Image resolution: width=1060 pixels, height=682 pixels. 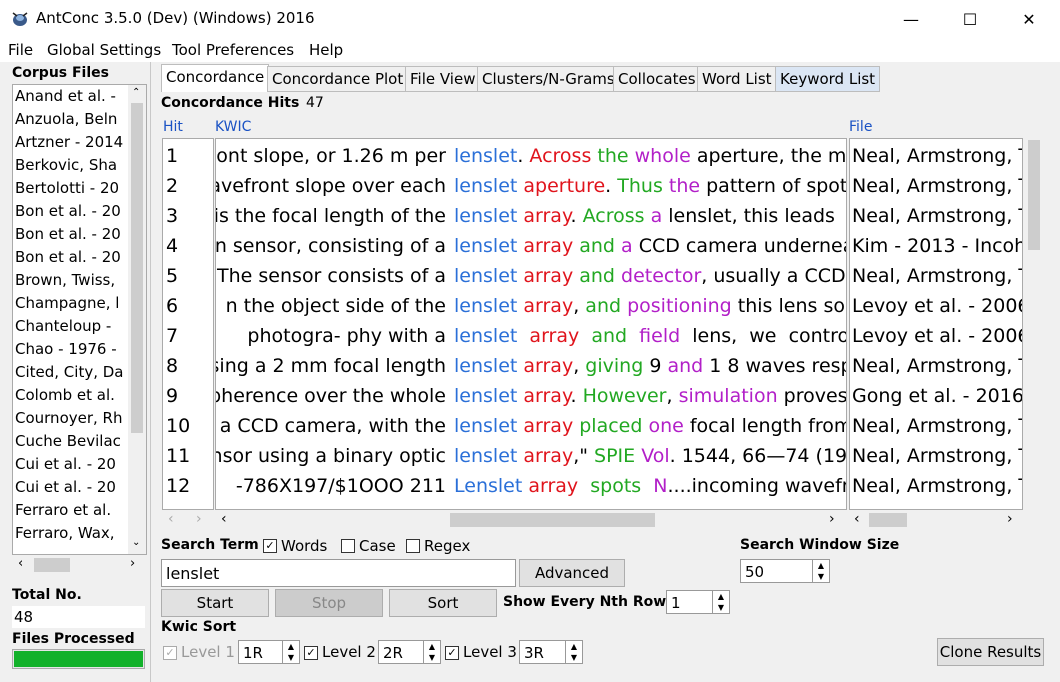 I want to click on menu-global-settings: Global Settings, so click(x=104, y=50).